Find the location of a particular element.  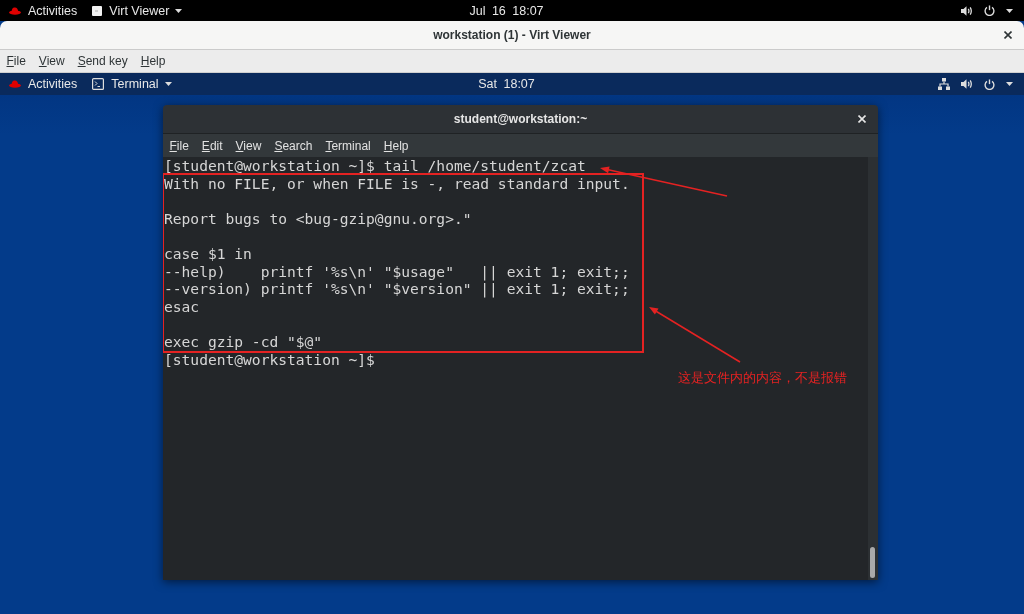

network-icon is located at coordinates (944, 84).